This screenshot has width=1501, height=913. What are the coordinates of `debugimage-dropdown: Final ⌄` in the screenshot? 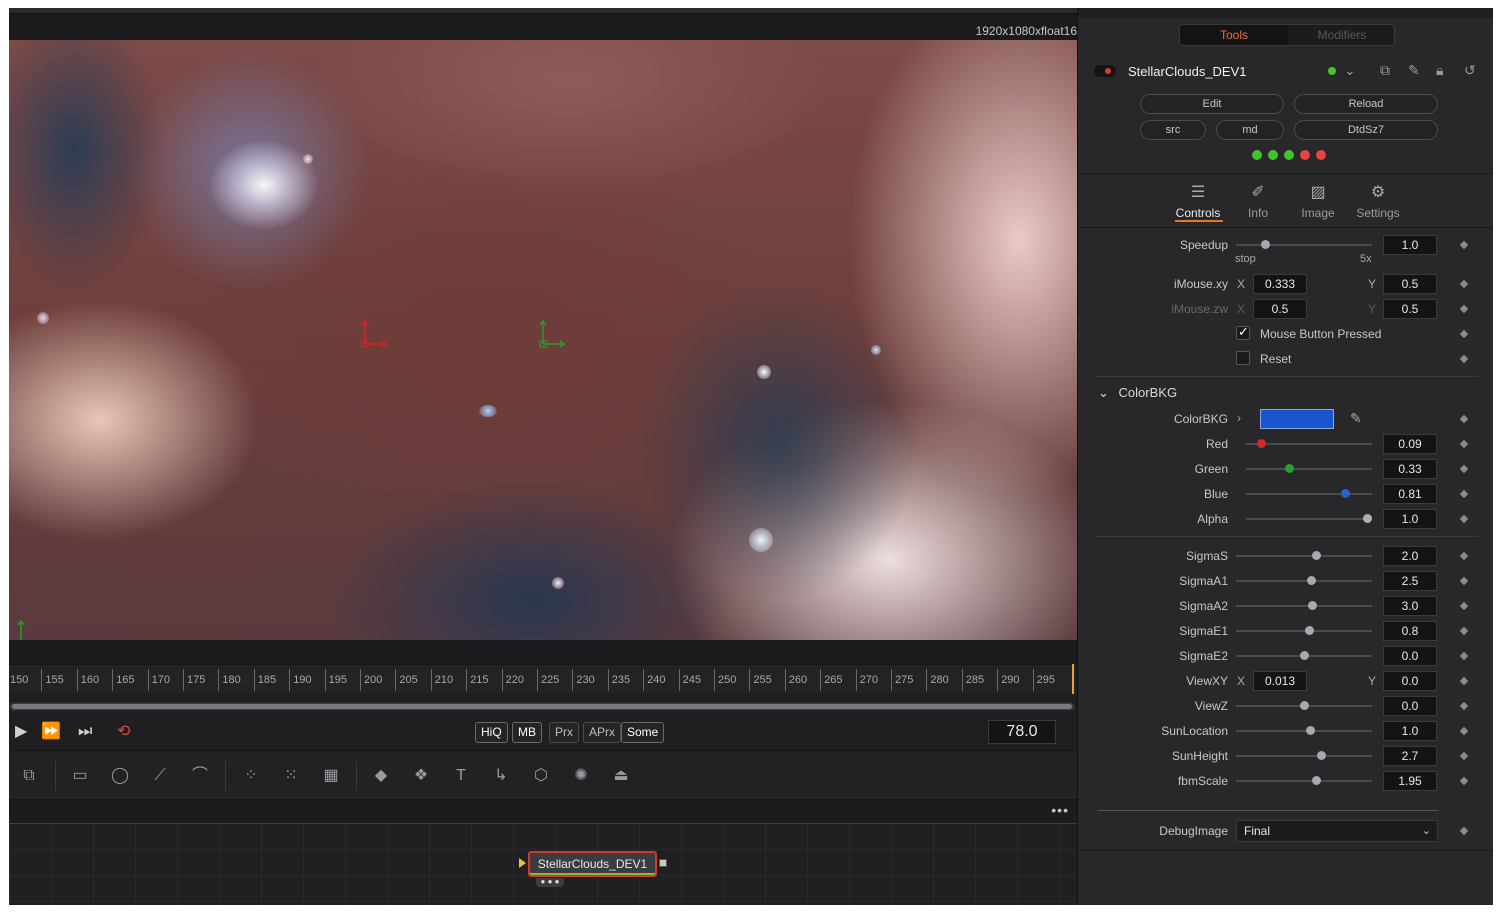 It's located at (1337, 831).